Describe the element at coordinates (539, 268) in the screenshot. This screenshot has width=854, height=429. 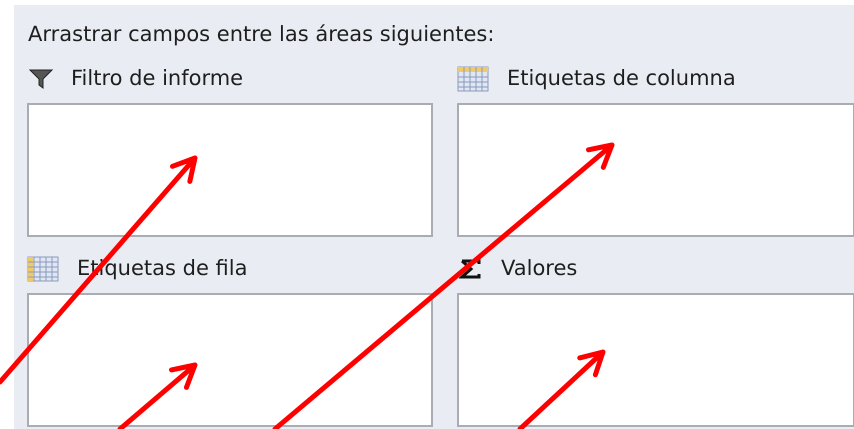
I see `area-label: Valores` at that location.